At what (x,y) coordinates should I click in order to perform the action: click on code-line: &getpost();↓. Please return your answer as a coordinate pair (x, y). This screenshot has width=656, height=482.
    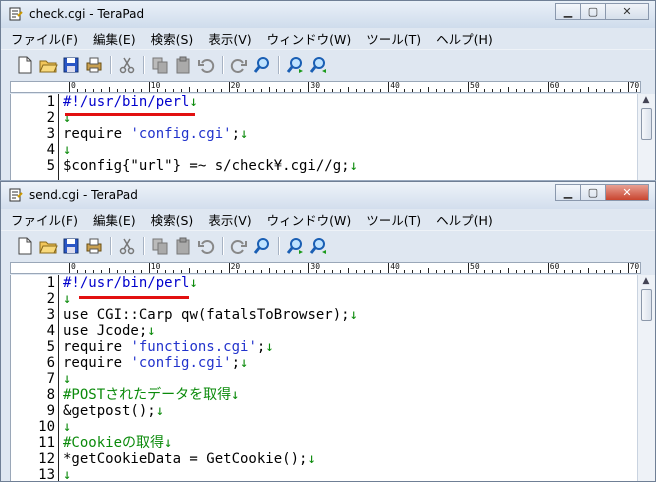
    Looking at the image, I should click on (113, 411).